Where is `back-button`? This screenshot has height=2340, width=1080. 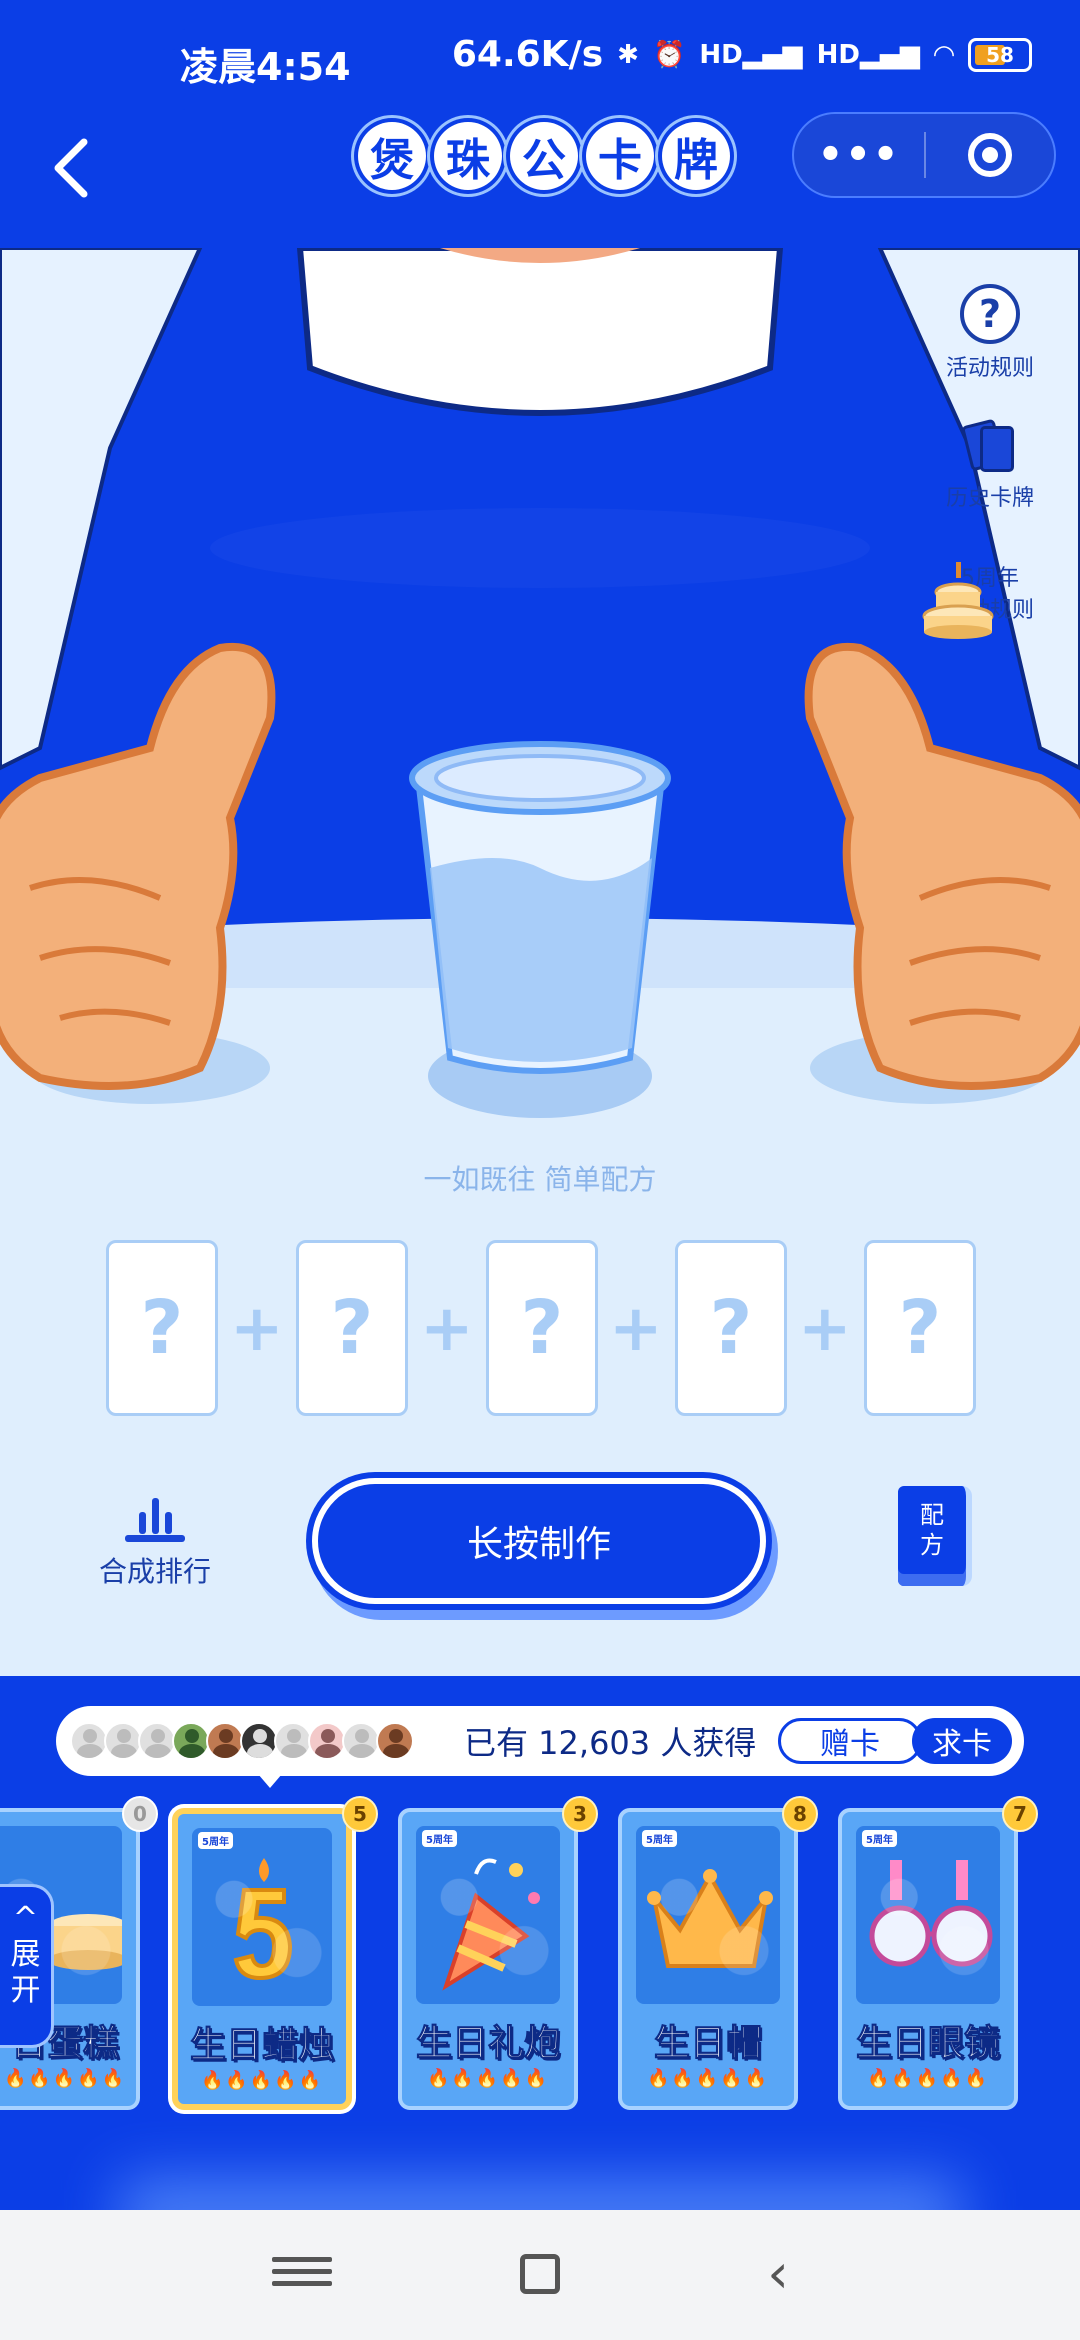 back-button is located at coordinates (74, 168).